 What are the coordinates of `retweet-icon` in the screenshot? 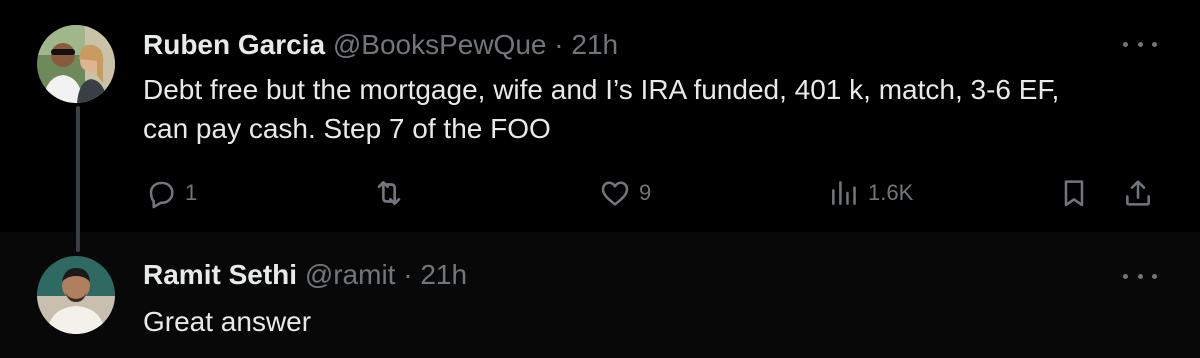 It's located at (389, 193).